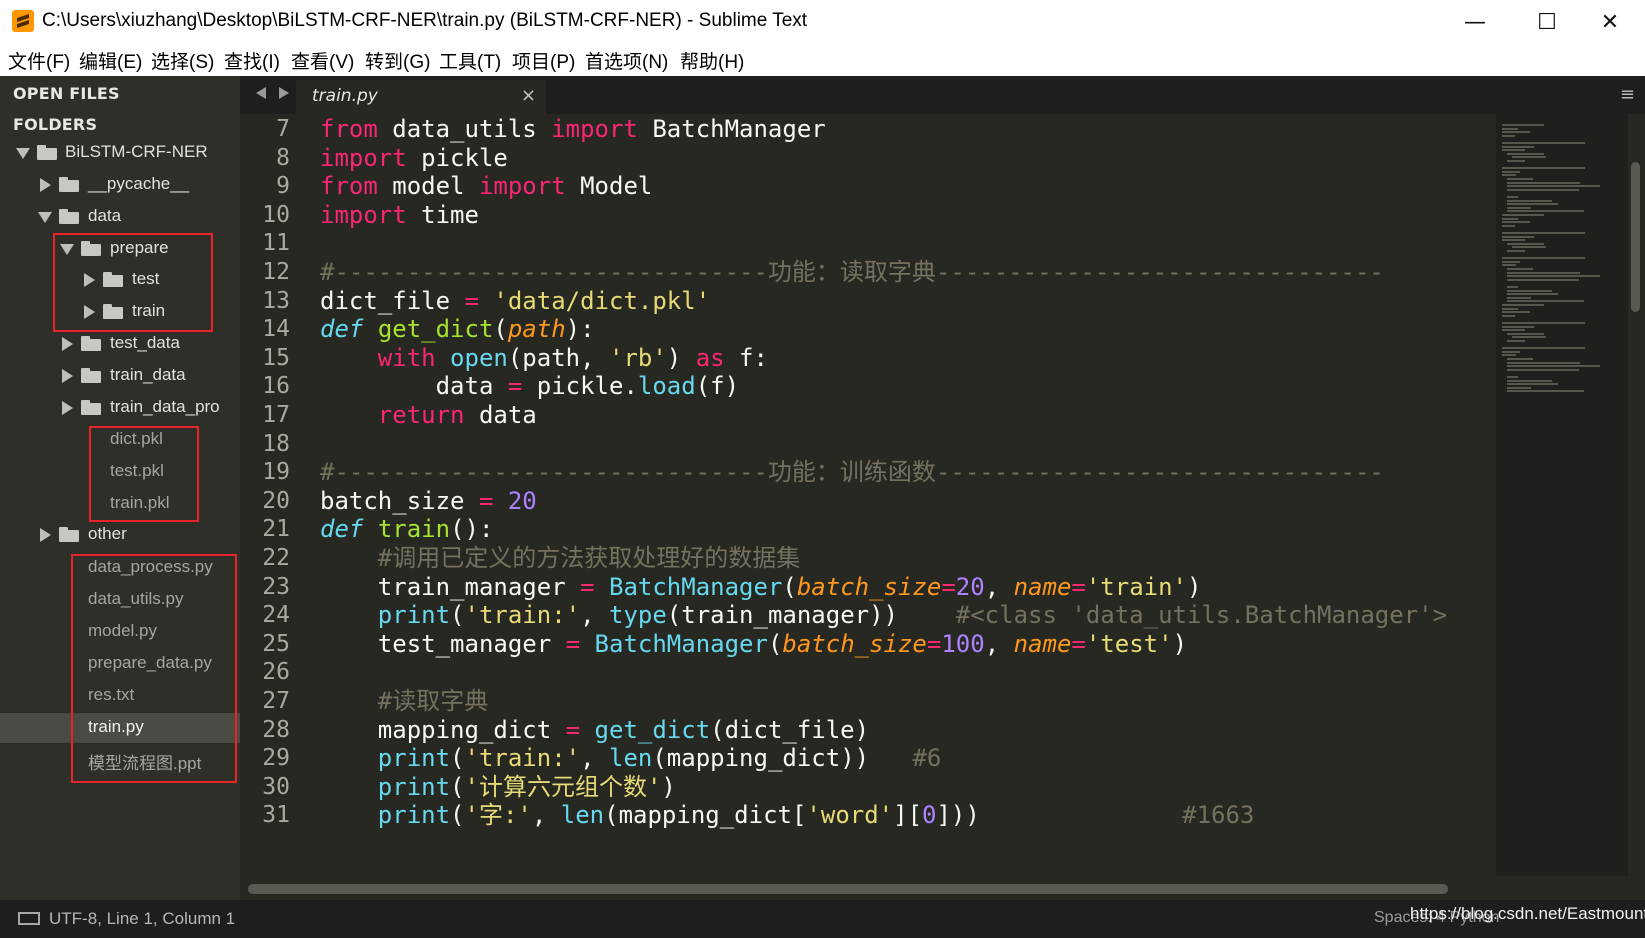 The image size is (1645, 938). I want to click on tree-folder-train-data: train_data, so click(120, 376).